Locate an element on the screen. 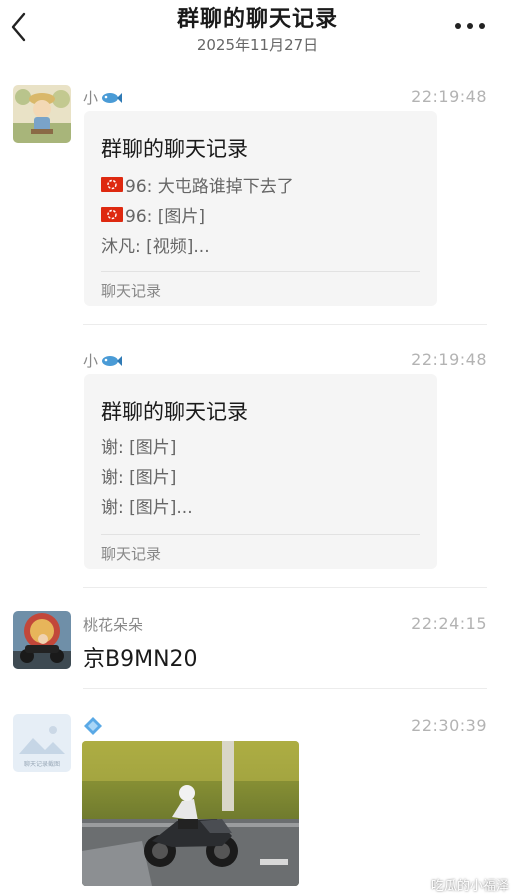  more-button is located at coordinates (470, 26).